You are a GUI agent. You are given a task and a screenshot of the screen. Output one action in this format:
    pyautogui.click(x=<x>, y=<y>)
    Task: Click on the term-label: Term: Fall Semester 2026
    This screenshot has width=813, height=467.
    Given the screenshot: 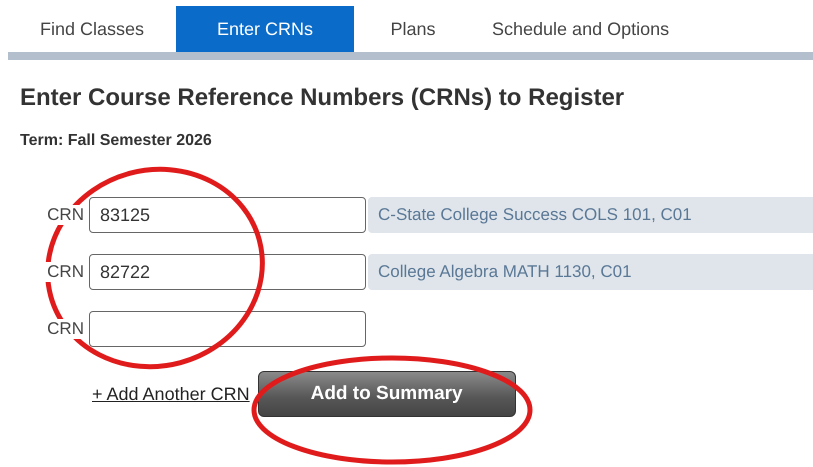 What is the action you would take?
    pyautogui.click(x=116, y=141)
    